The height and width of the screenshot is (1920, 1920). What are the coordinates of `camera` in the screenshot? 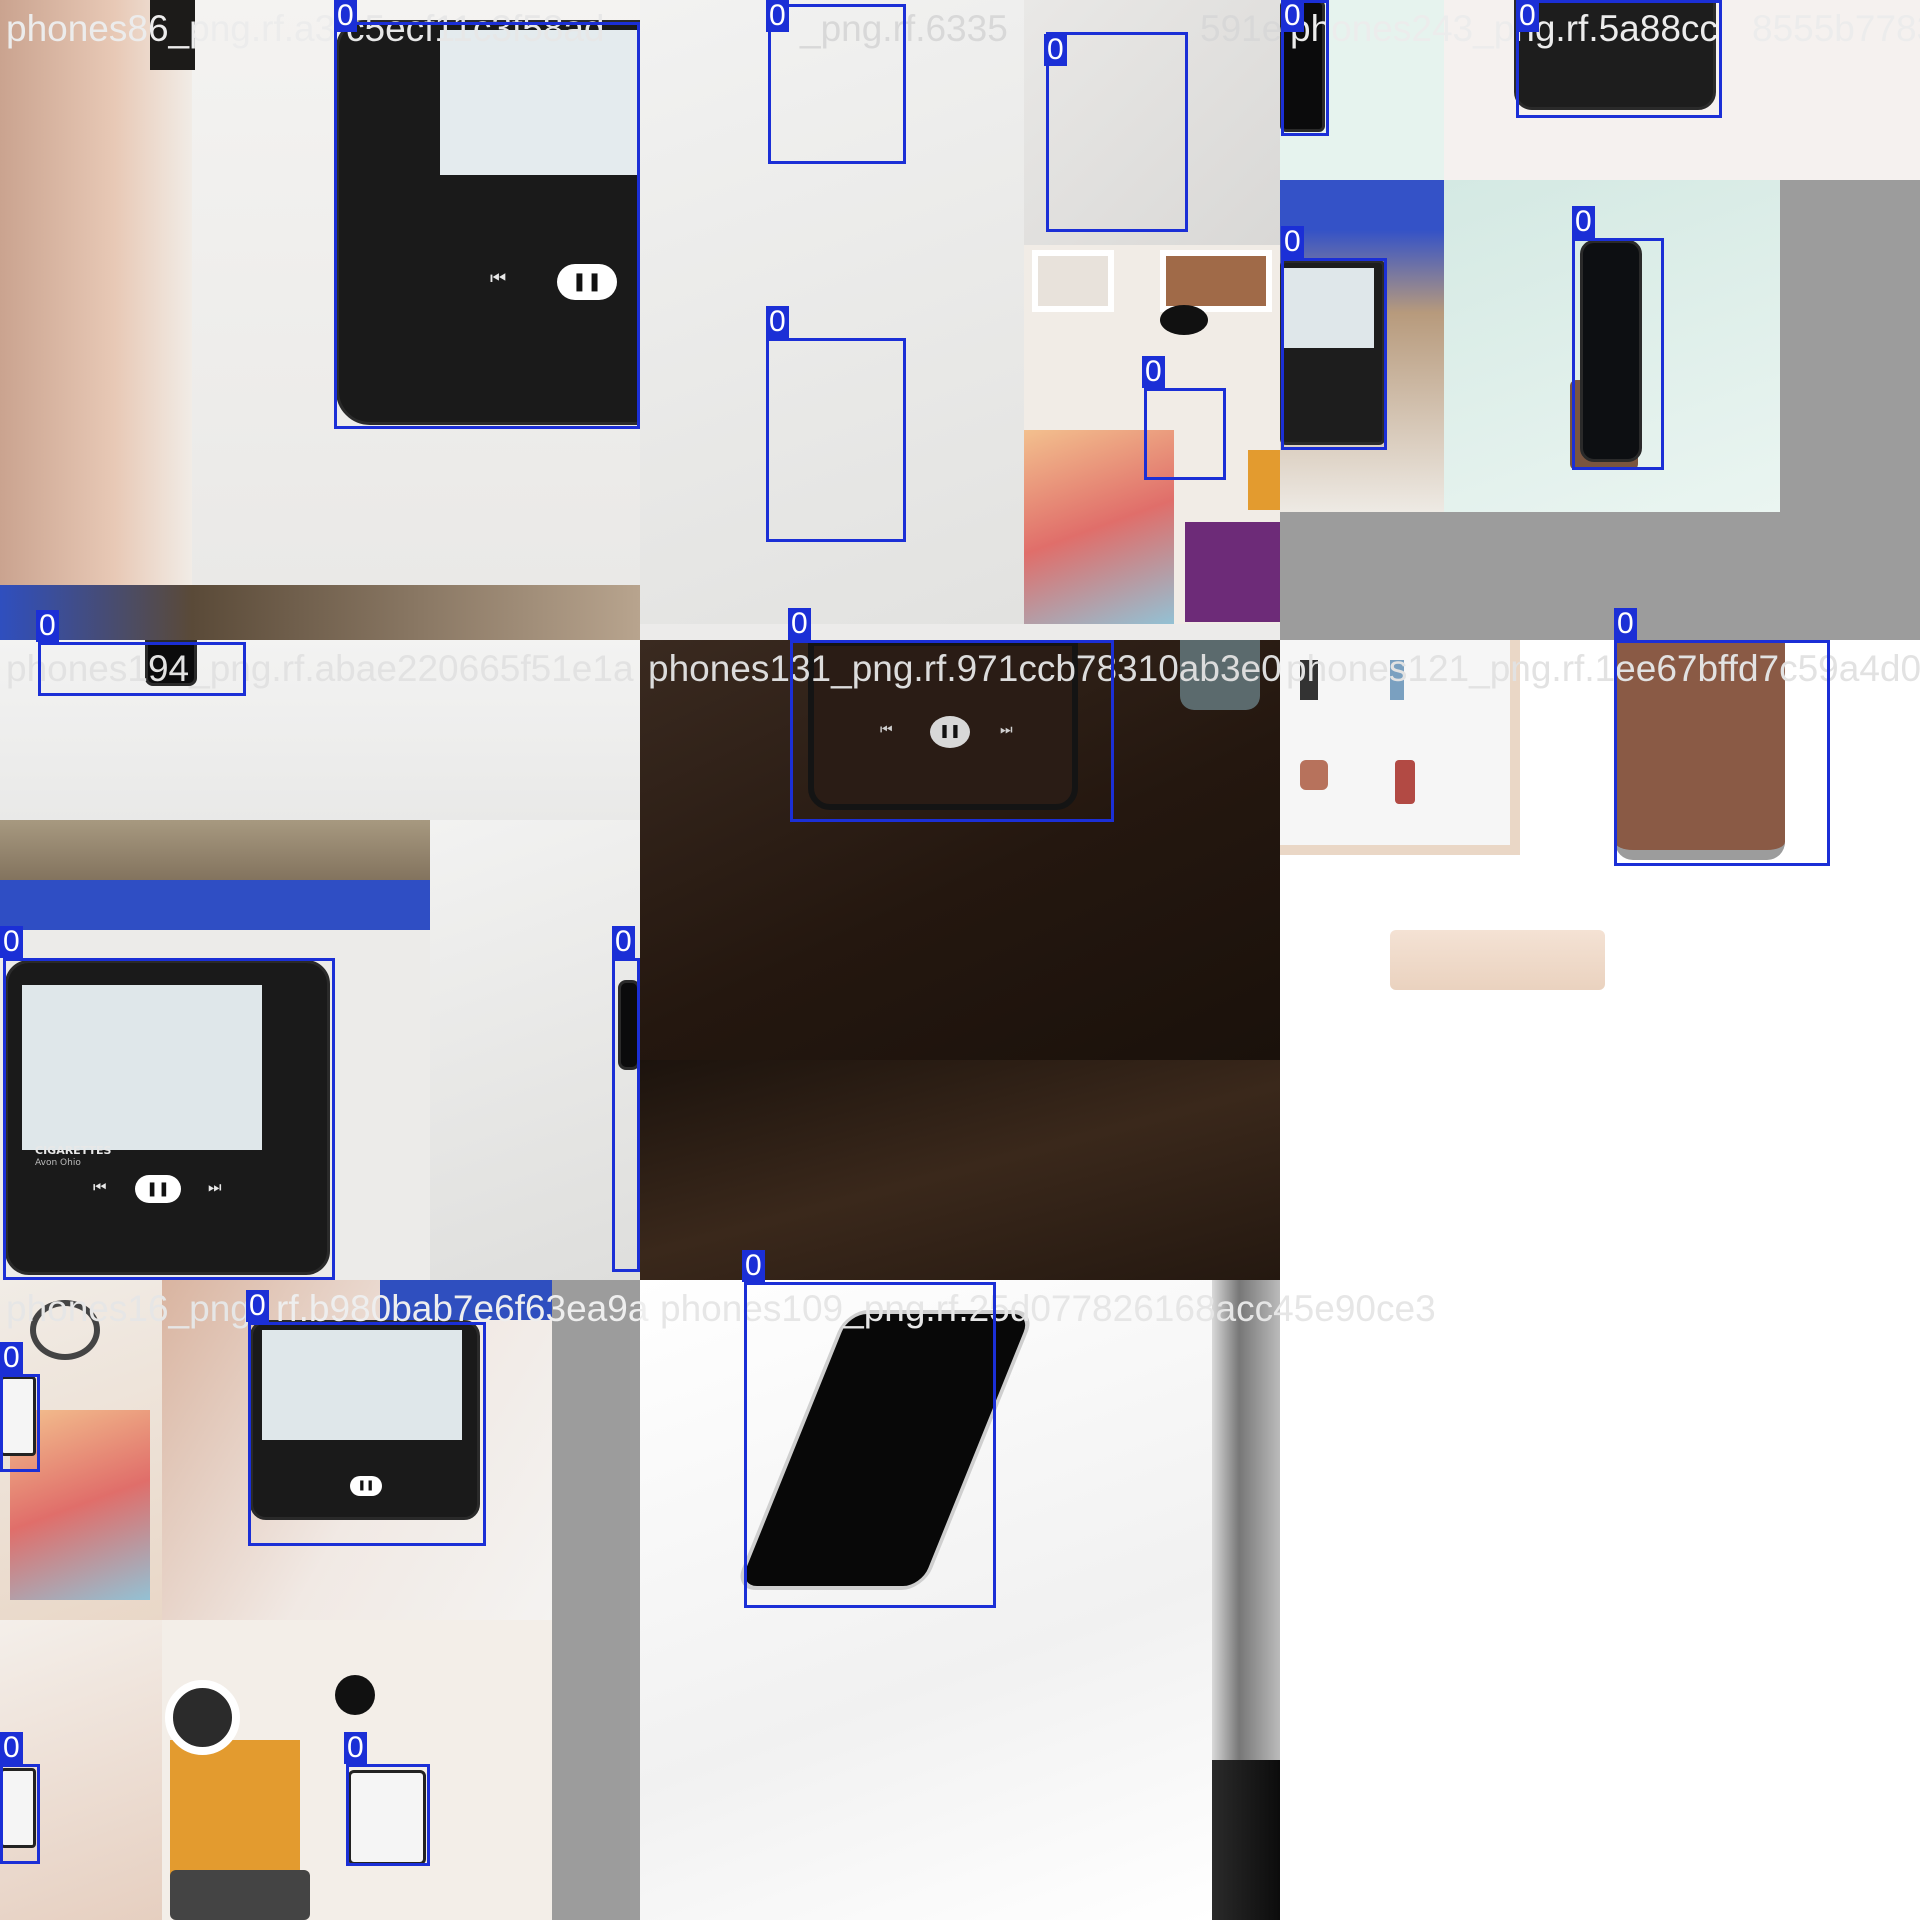 It's located at (240, 1895).